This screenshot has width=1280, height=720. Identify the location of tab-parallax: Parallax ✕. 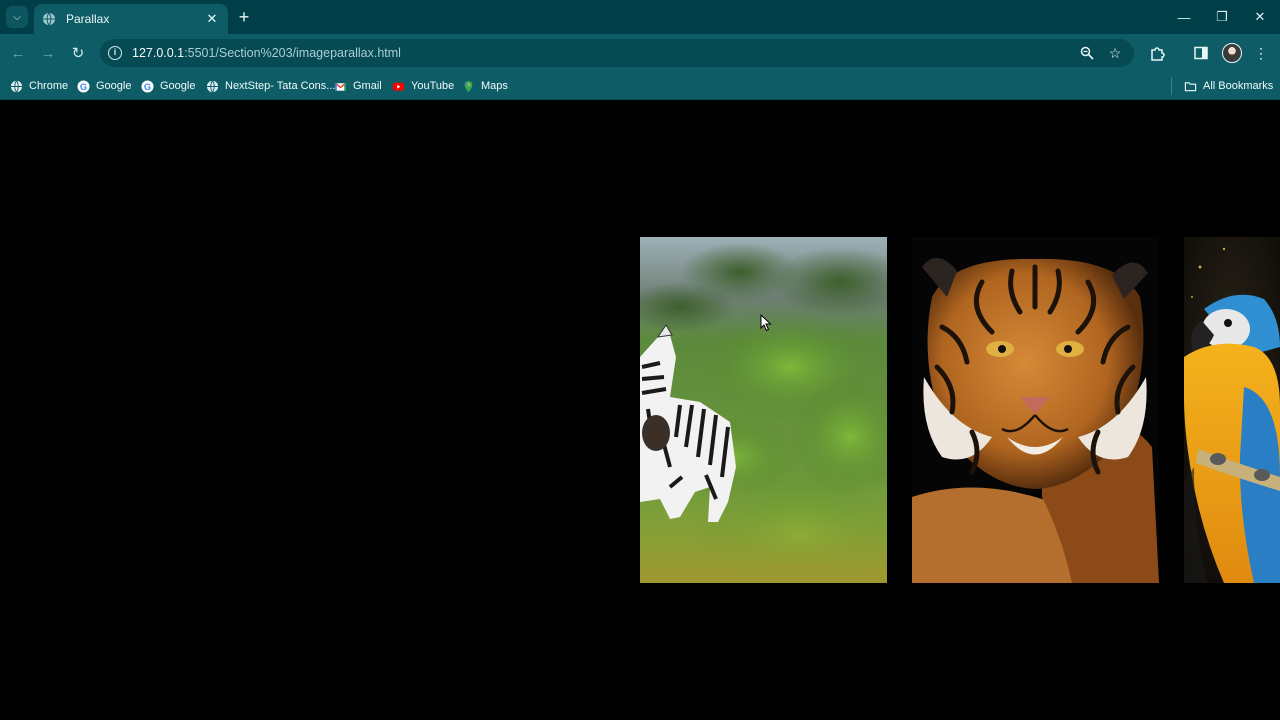
(131, 19).